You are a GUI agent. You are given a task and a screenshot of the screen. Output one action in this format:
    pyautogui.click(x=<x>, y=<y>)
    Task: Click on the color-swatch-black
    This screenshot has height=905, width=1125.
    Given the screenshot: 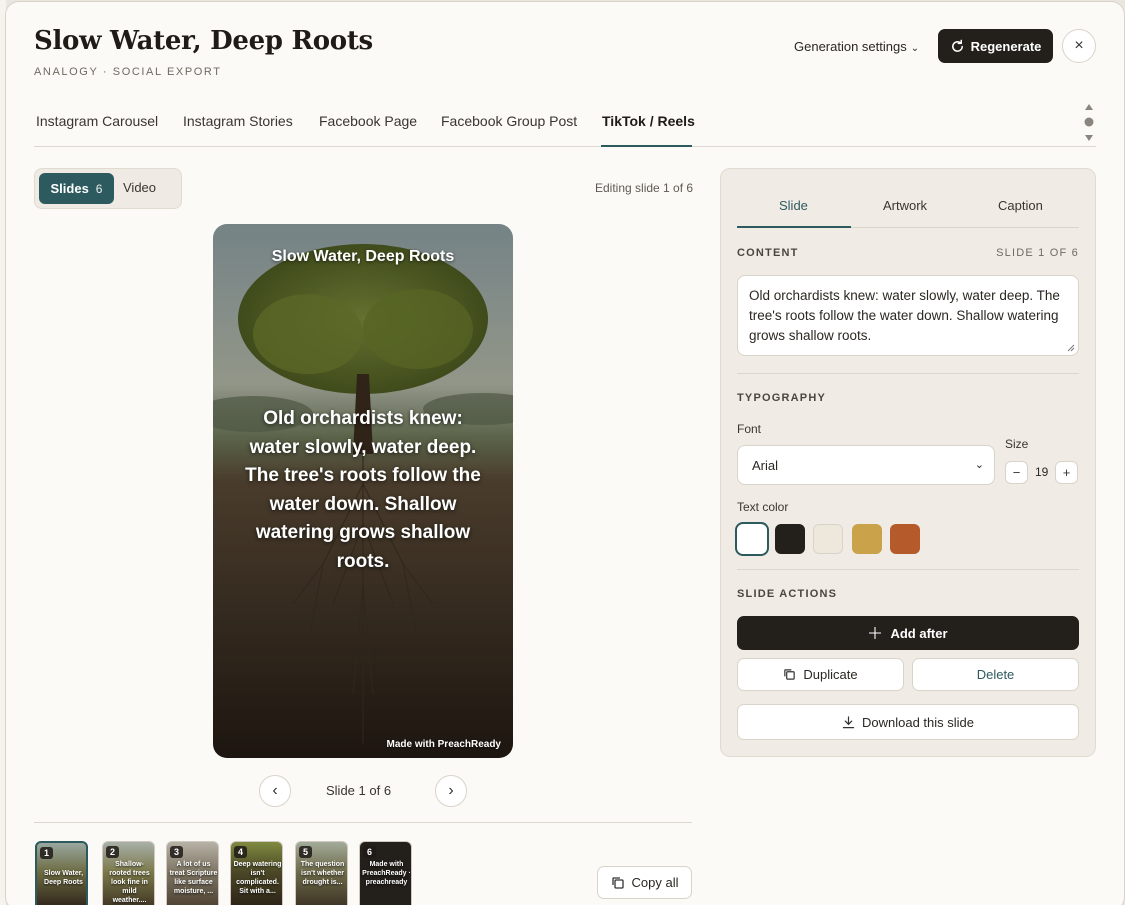 What is the action you would take?
    pyautogui.click(x=790, y=539)
    